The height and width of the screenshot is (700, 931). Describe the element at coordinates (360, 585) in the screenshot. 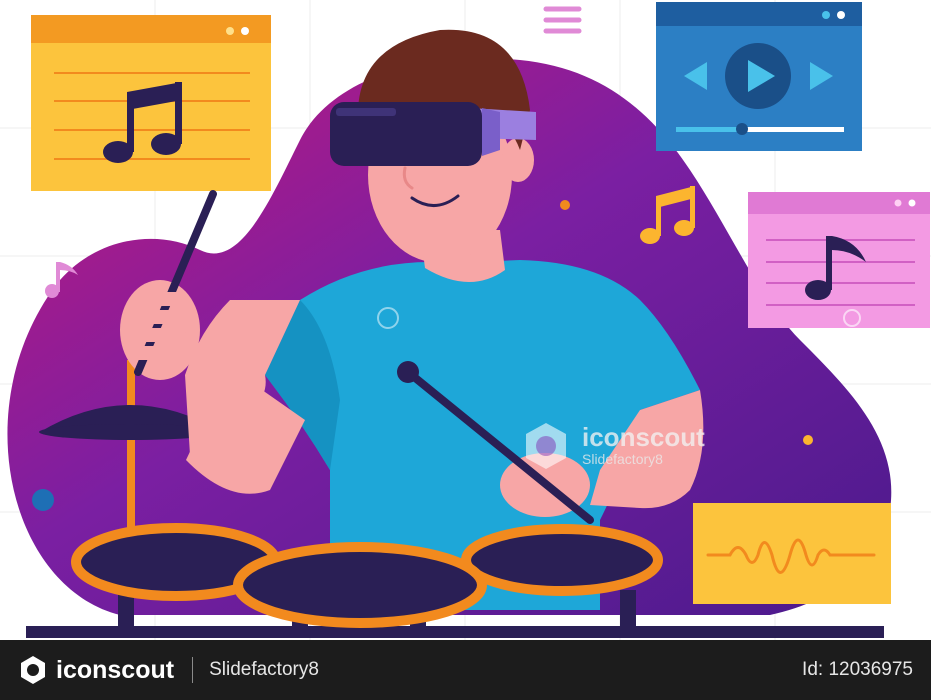

I see `drum-center` at that location.